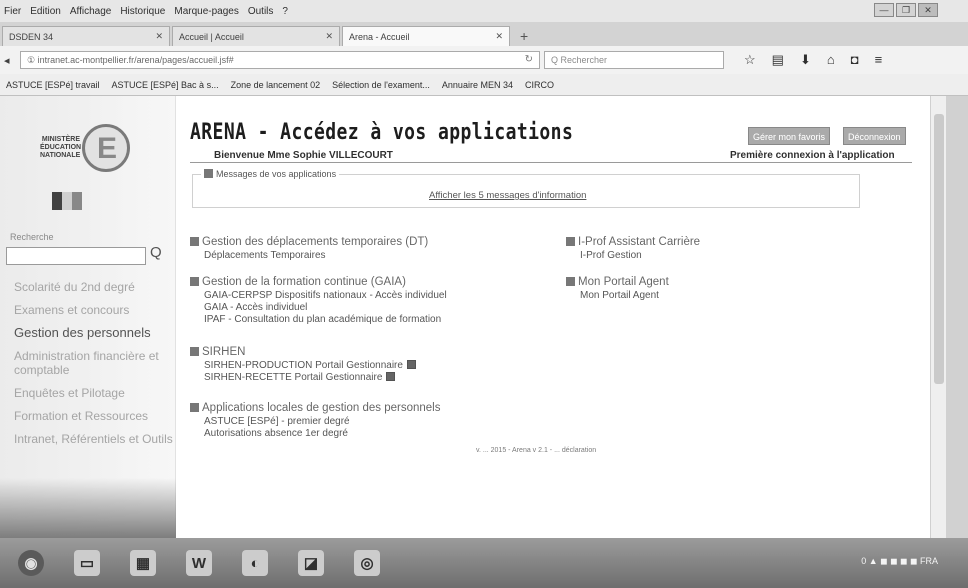  What do you see at coordinates (805, 60) in the screenshot?
I see `download-icon: ⬇` at bounding box center [805, 60].